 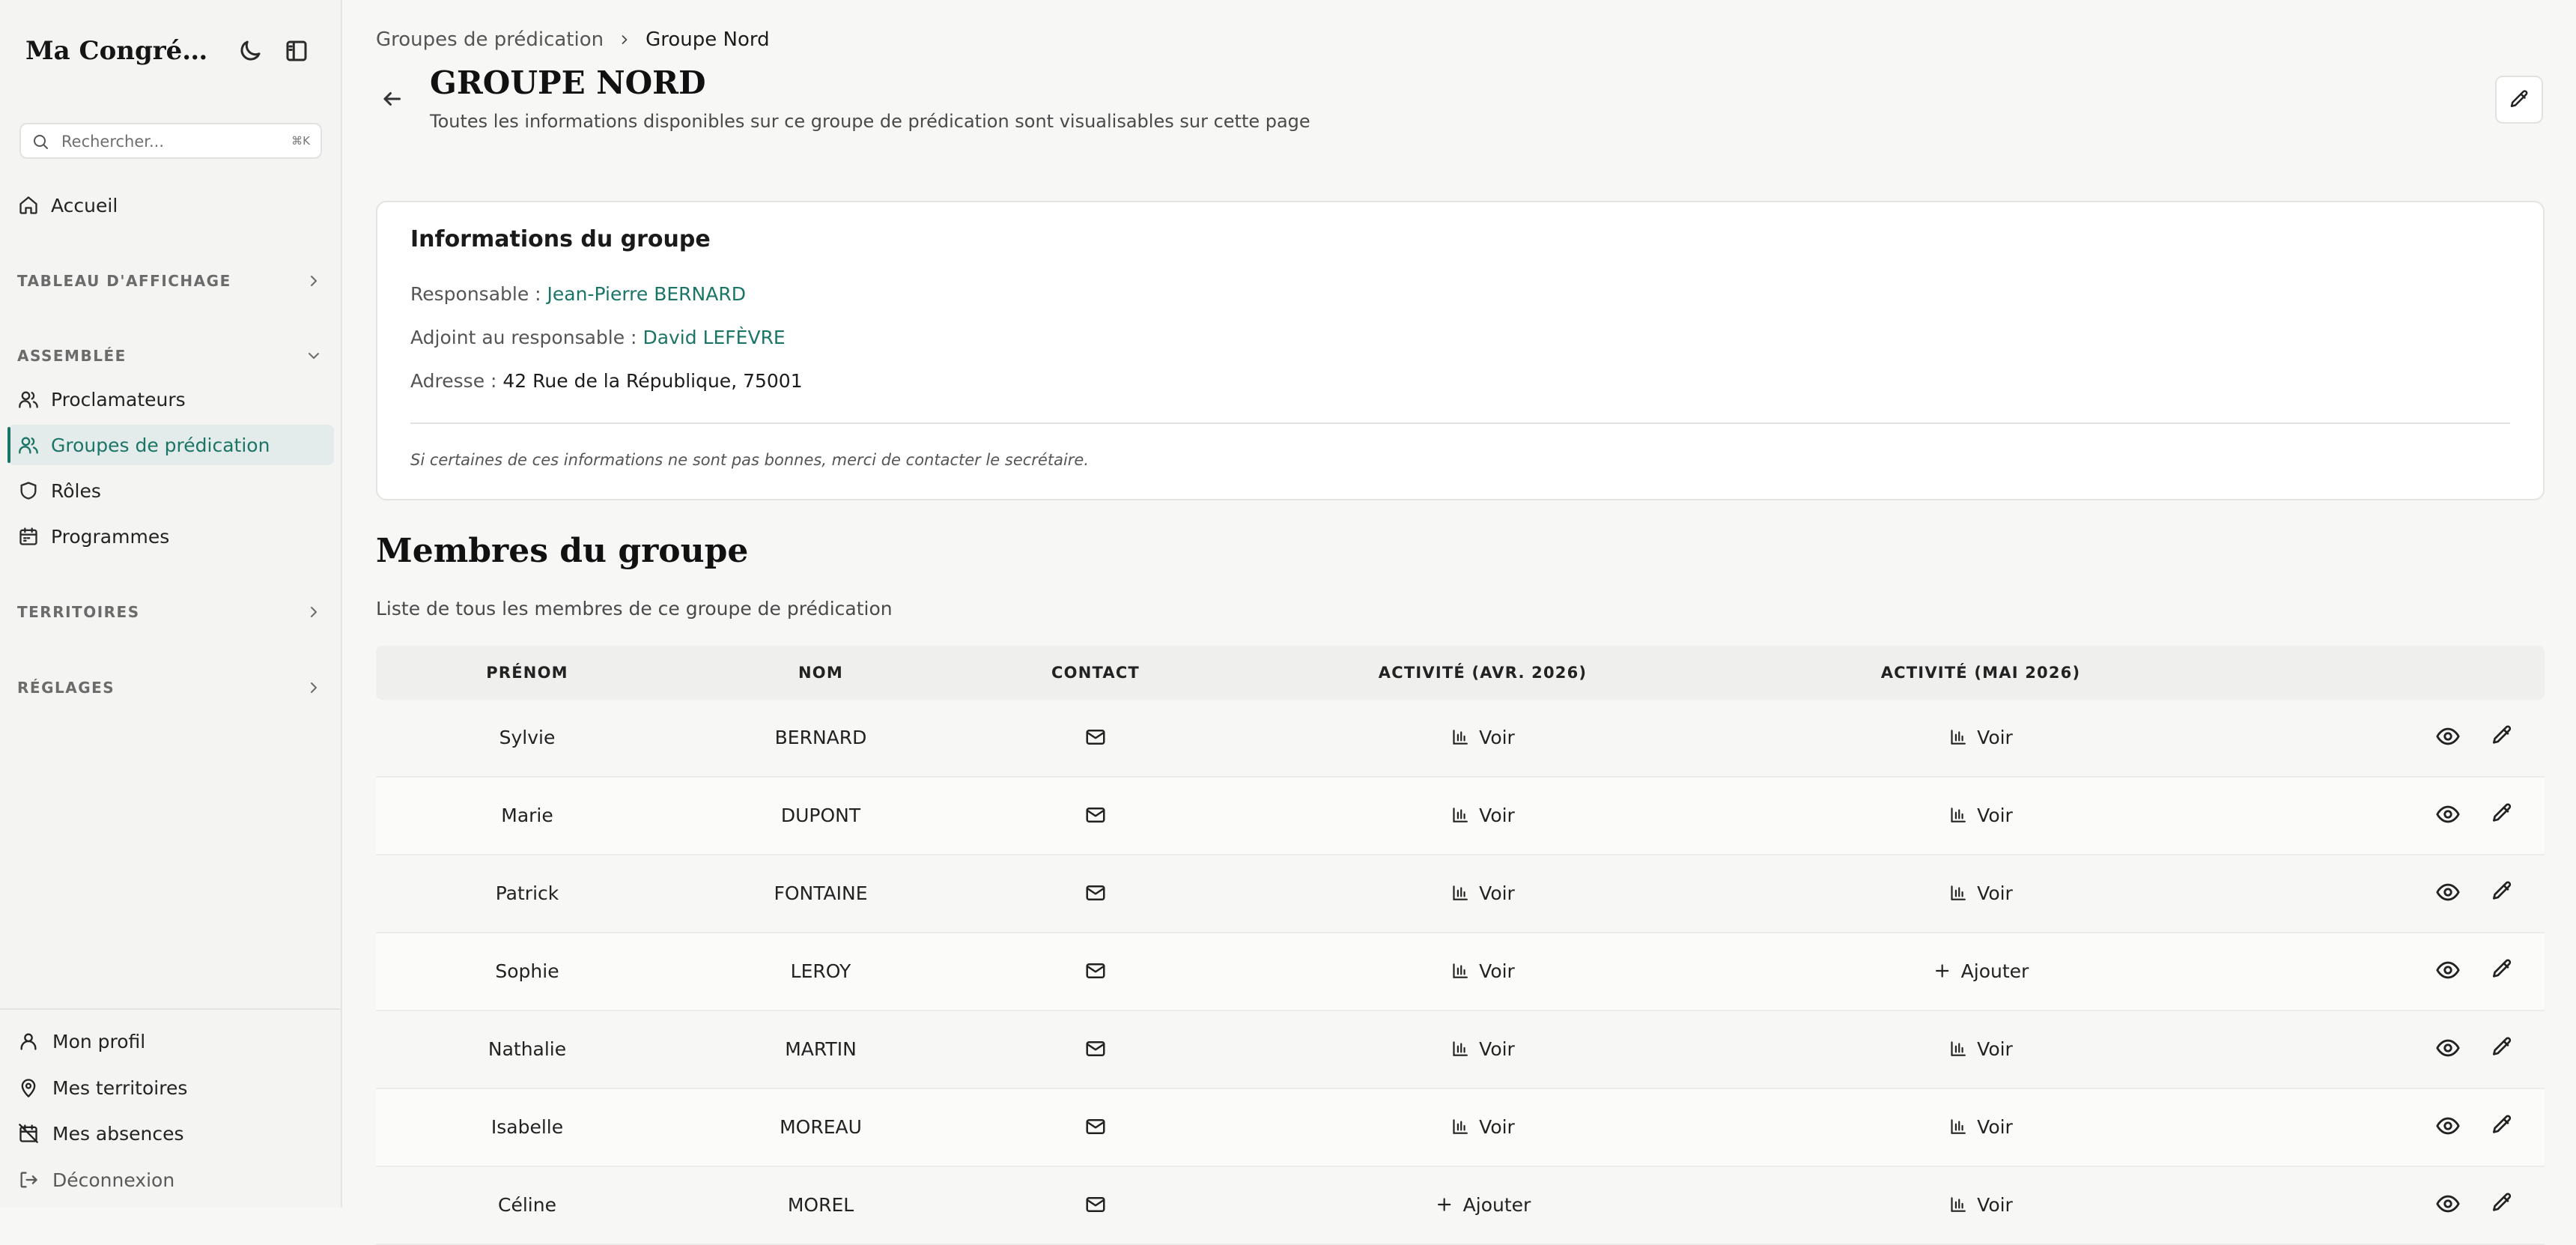 What do you see at coordinates (2519, 100) in the screenshot?
I see `edit-group-button` at bounding box center [2519, 100].